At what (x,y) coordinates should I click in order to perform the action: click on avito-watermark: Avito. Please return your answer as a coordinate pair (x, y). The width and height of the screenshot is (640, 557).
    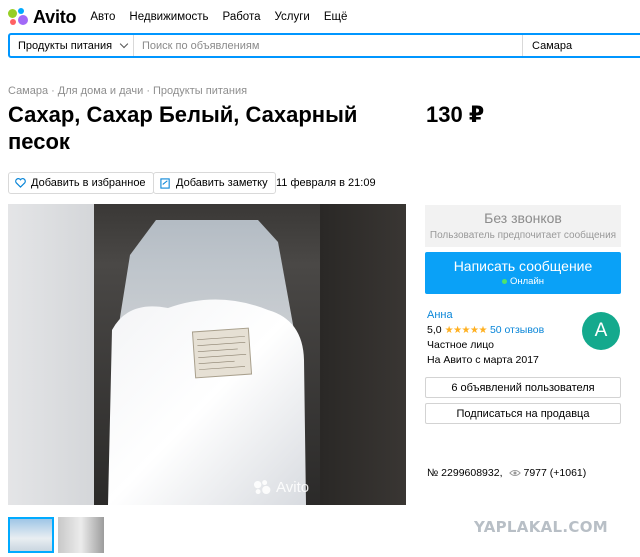
    Looking at the image, I should click on (281, 487).